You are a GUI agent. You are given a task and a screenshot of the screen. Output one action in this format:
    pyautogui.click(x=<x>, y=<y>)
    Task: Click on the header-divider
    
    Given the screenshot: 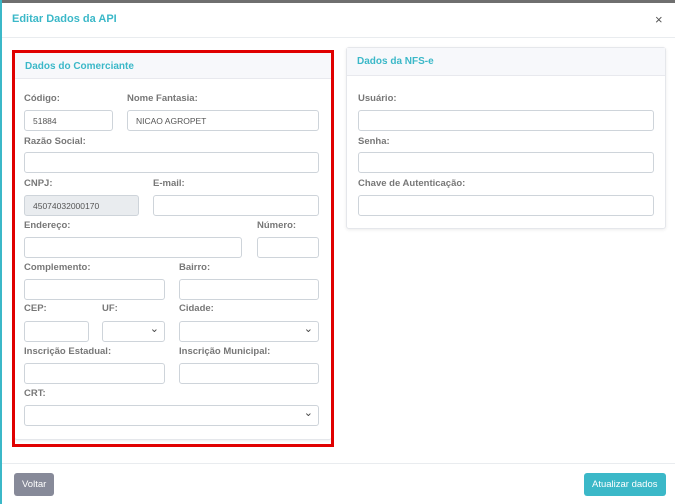 What is the action you would take?
    pyautogui.click(x=338, y=37)
    